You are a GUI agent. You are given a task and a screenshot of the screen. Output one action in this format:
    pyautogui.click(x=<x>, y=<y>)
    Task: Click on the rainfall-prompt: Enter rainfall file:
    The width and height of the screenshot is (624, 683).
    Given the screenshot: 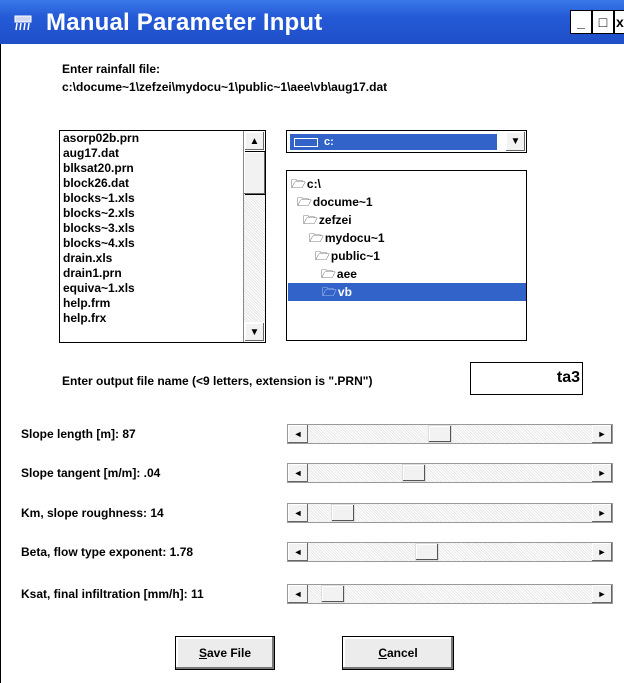 What is the action you would take?
    pyautogui.click(x=111, y=69)
    